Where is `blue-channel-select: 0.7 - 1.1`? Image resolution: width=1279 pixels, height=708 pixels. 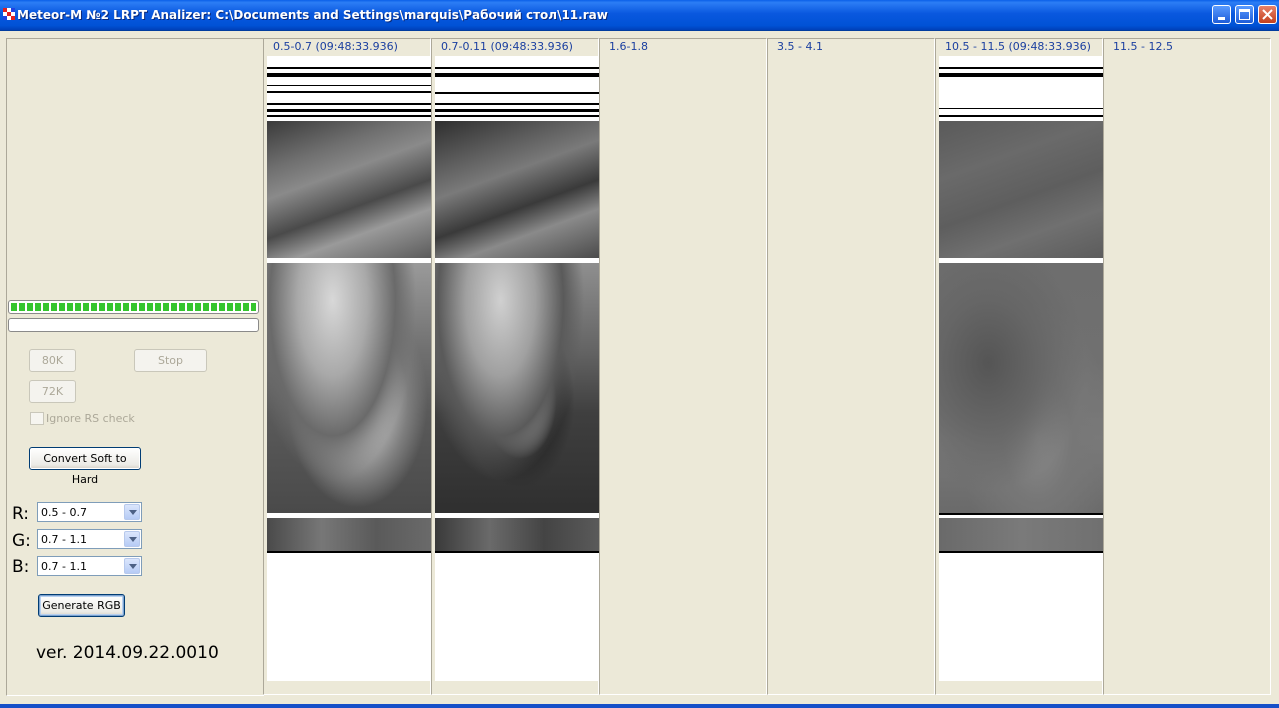 blue-channel-select: 0.7 - 1.1 is located at coordinates (89, 566).